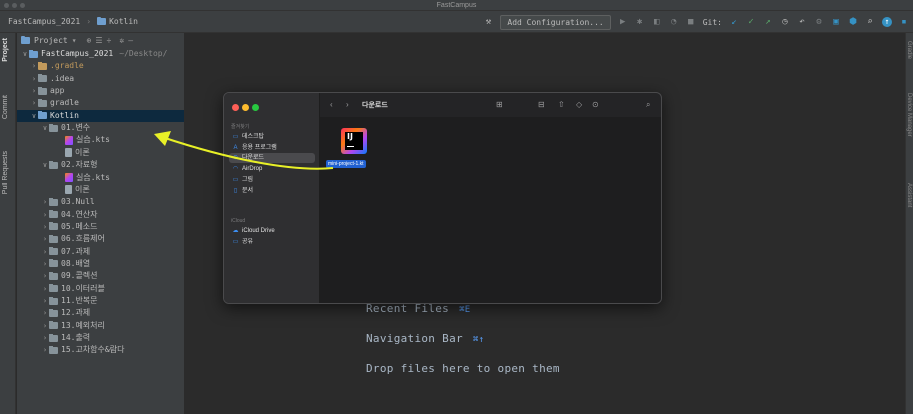 The width and height of the screenshot is (913, 414). I want to click on tree-item: ∨ FastCampus_2021 ~/Desktop/, so click(100, 54).